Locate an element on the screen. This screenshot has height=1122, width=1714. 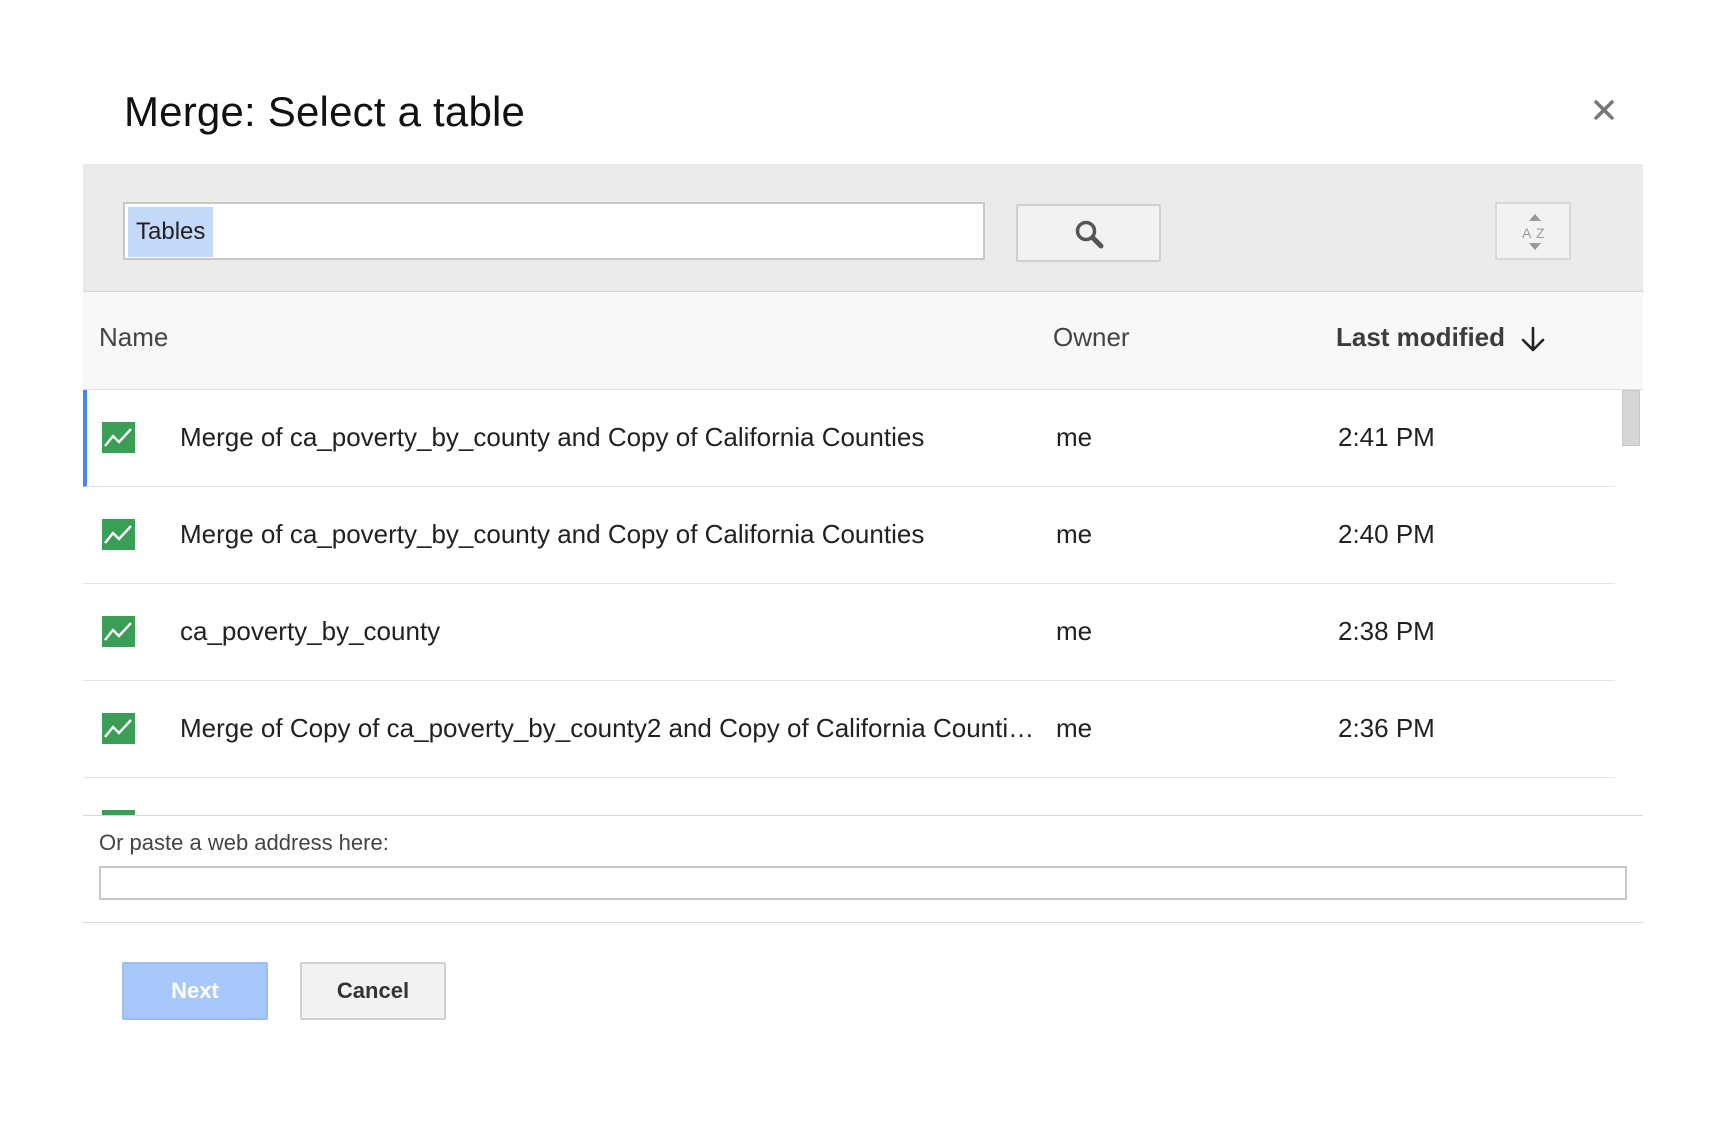
row-last-modified: 2:38 PM is located at coordinates (1386, 631).